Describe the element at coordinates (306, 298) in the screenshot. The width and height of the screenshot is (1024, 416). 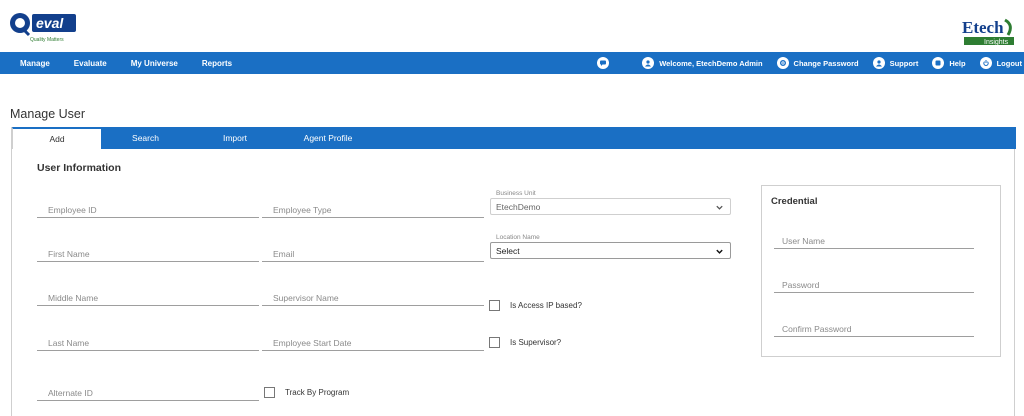
I see `supervisor-name-placeholder: Supervisor Name` at that location.